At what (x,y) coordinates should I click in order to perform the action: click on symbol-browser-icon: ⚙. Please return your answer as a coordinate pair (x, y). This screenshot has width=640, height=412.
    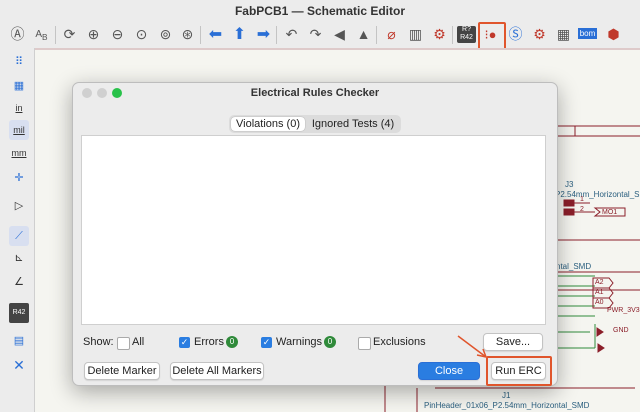
    Looking at the image, I should click on (439, 34).